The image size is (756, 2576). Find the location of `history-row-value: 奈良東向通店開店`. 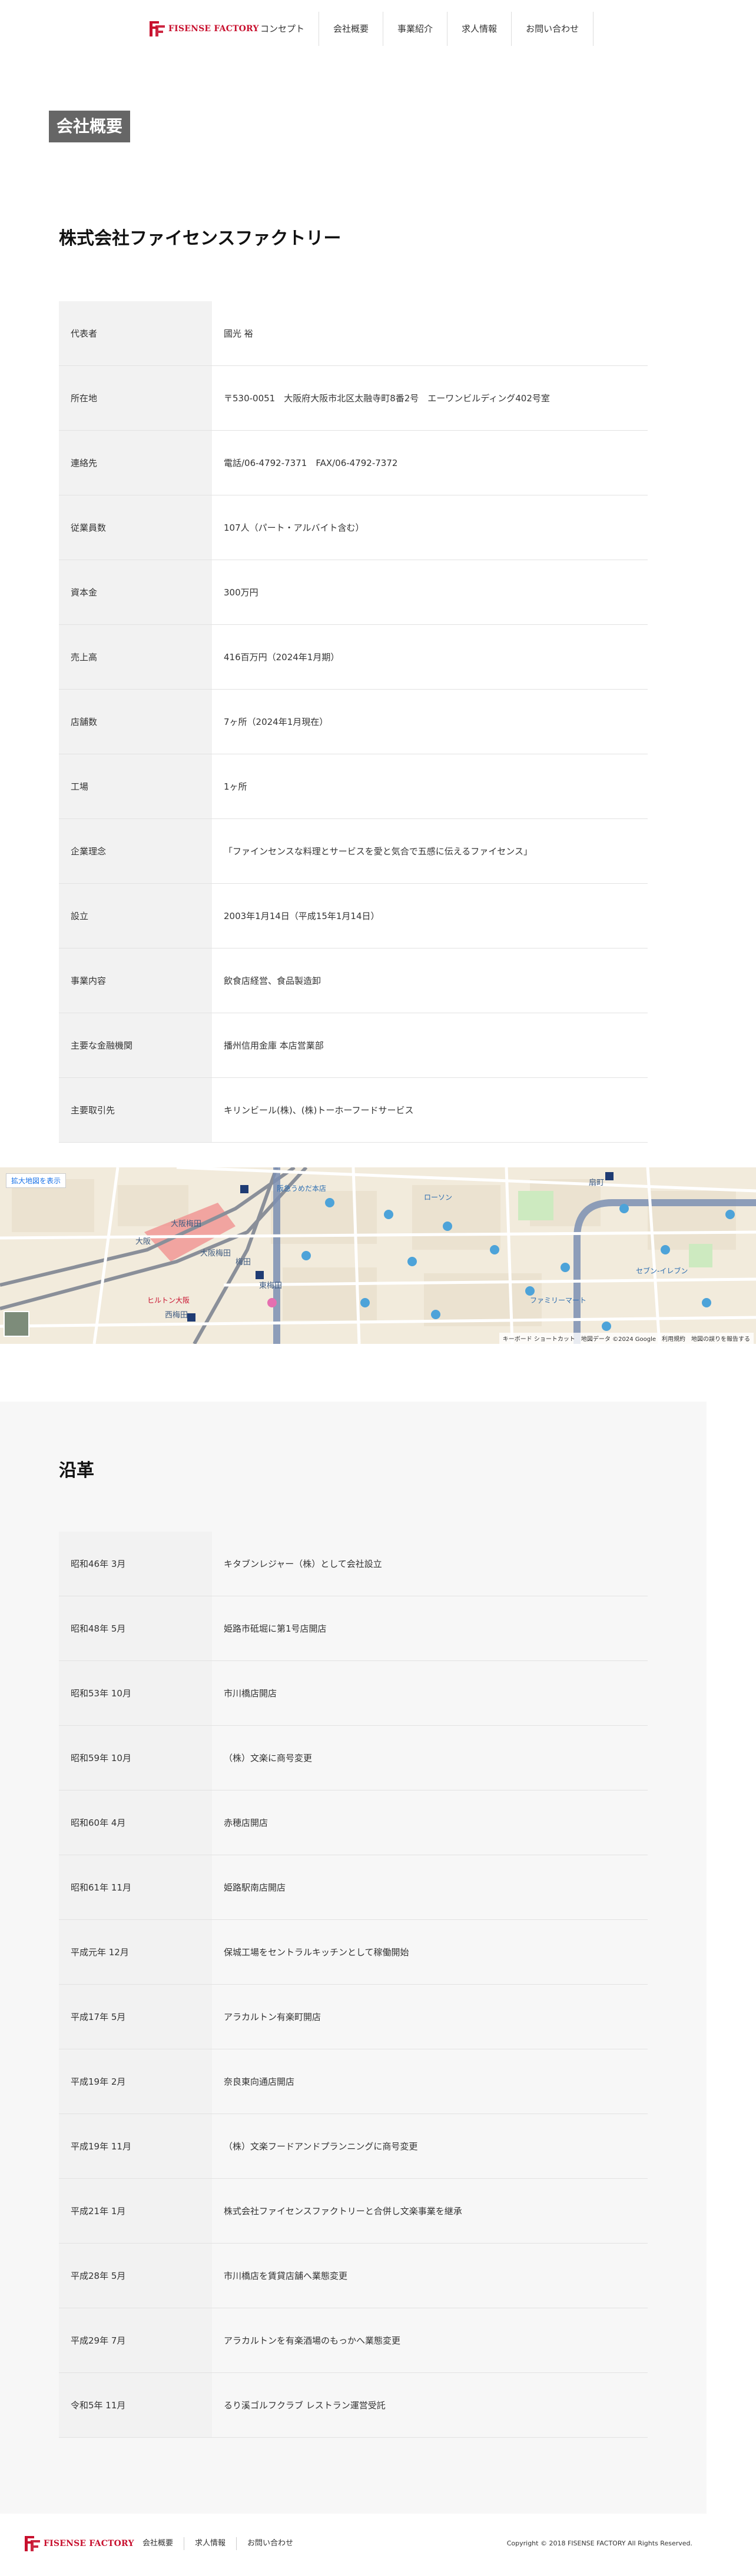

history-row-value: 奈良東向通店開店 is located at coordinates (430, 2081).